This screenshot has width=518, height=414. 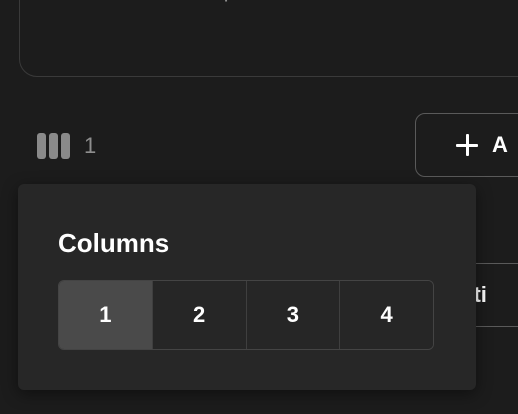 I want to click on popover-title: Columns, so click(x=114, y=243).